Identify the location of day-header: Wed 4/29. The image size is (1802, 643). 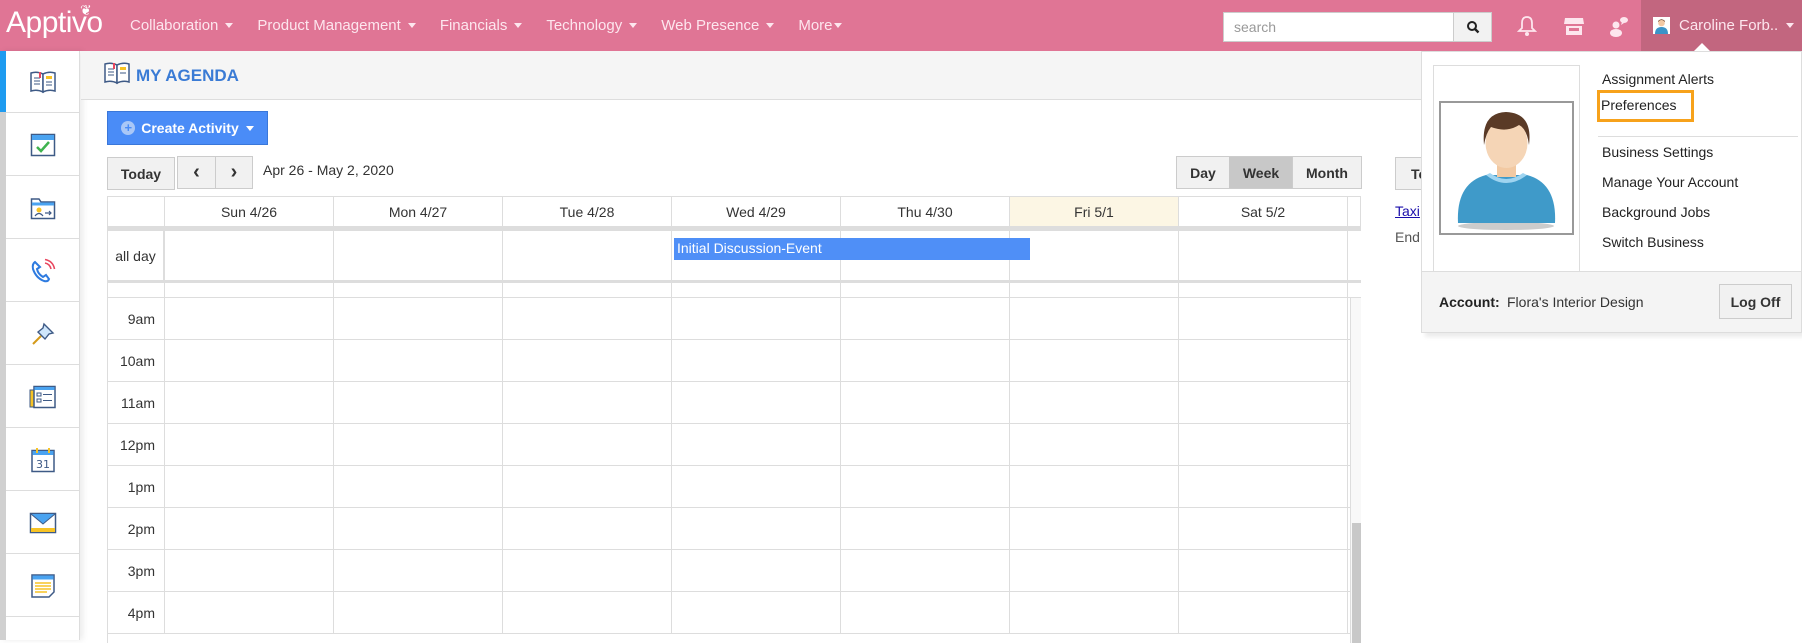
(756, 211).